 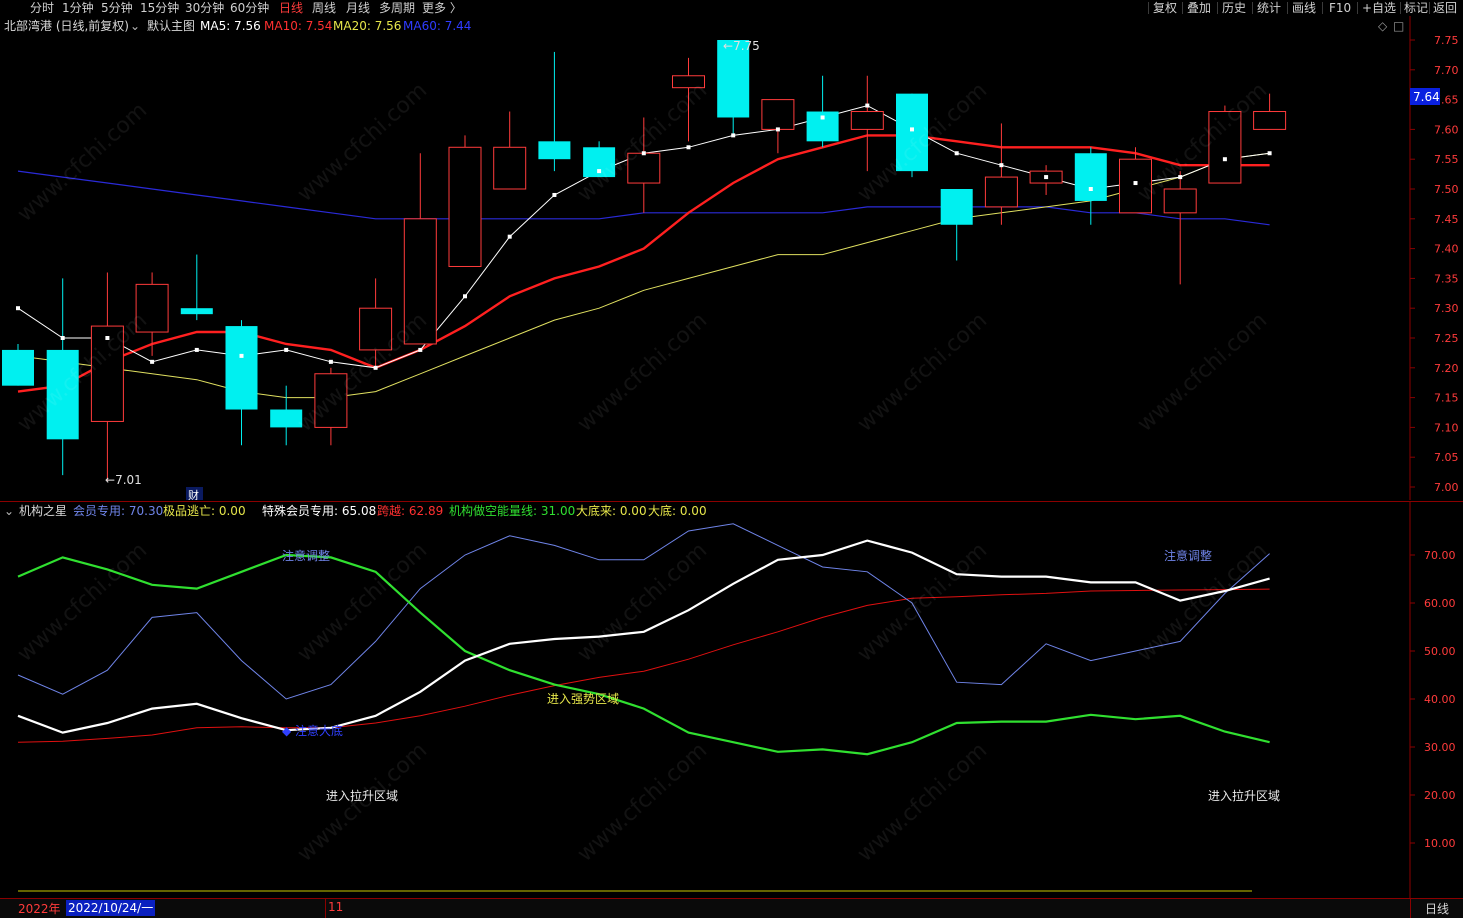 I want to click on indicator-tick-label: 60.00, so click(x=1440, y=603).